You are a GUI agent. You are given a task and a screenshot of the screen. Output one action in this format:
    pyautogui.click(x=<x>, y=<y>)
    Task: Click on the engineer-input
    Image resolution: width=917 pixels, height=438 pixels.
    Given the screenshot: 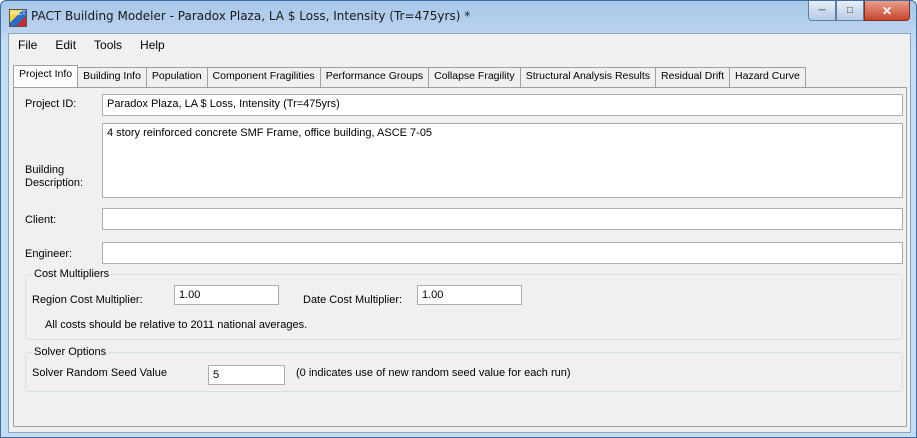 What is the action you would take?
    pyautogui.click(x=502, y=253)
    